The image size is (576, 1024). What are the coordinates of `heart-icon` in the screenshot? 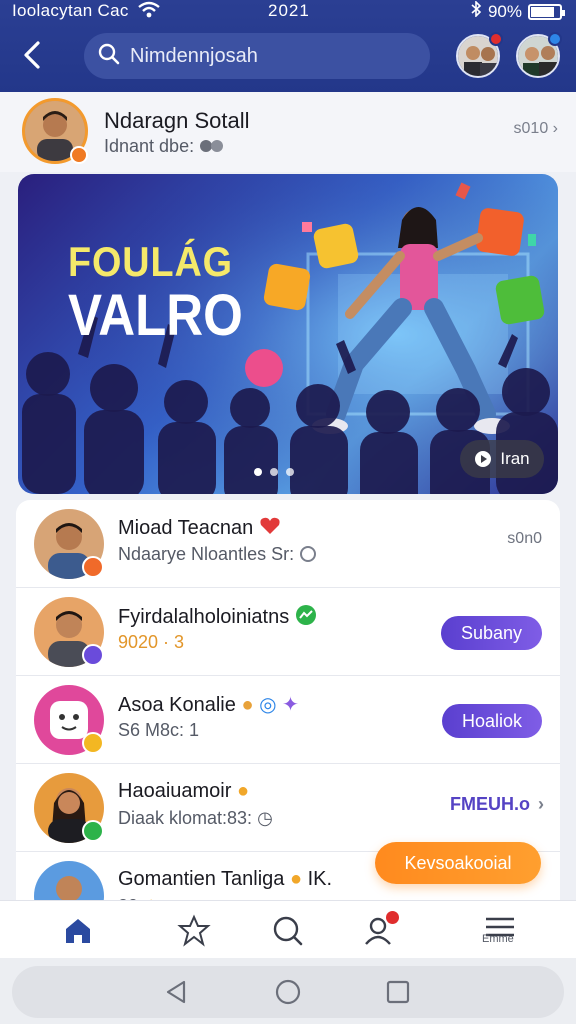 It's located at (270, 525).